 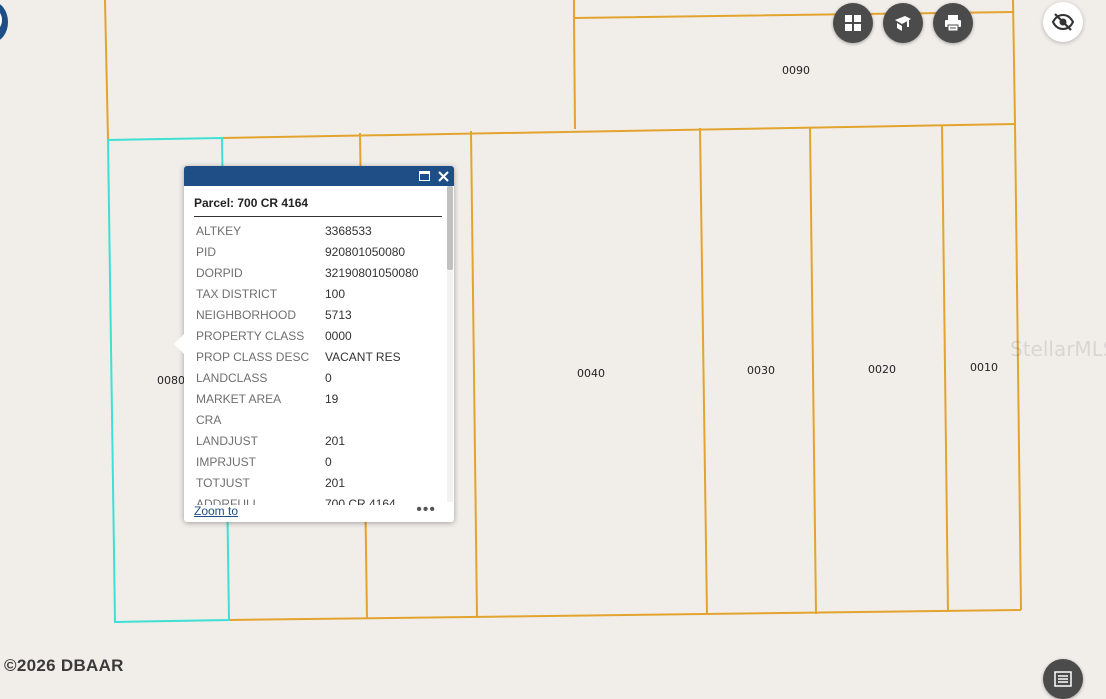 I want to click on attribute-row: PID 920801050080, so click(x=320, y=252).